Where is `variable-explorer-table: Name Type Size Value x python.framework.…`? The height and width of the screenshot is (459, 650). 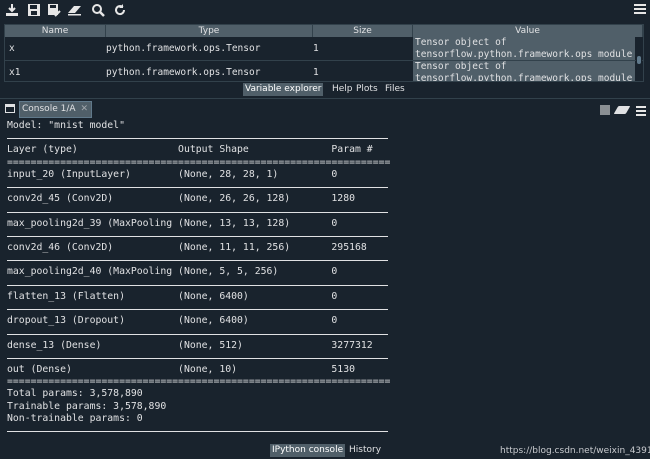
variable-explorer-table: Name Type Size Value x python.framework.… is located at coordinates (324, 53).